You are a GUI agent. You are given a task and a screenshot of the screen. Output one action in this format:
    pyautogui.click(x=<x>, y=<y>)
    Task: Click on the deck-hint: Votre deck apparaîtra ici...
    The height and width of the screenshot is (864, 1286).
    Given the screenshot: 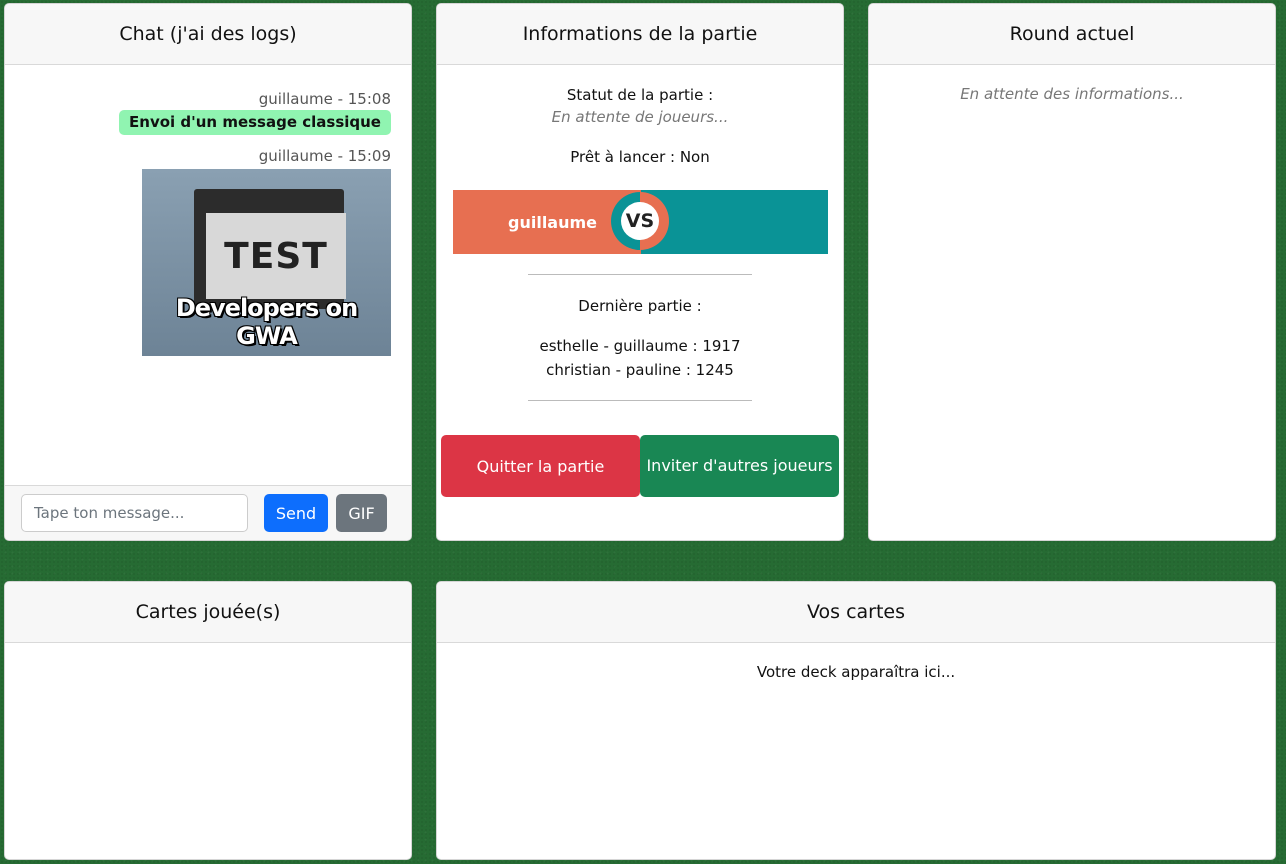 What is the action you would take?
    pyautogui.click(x=856, y=672)
    